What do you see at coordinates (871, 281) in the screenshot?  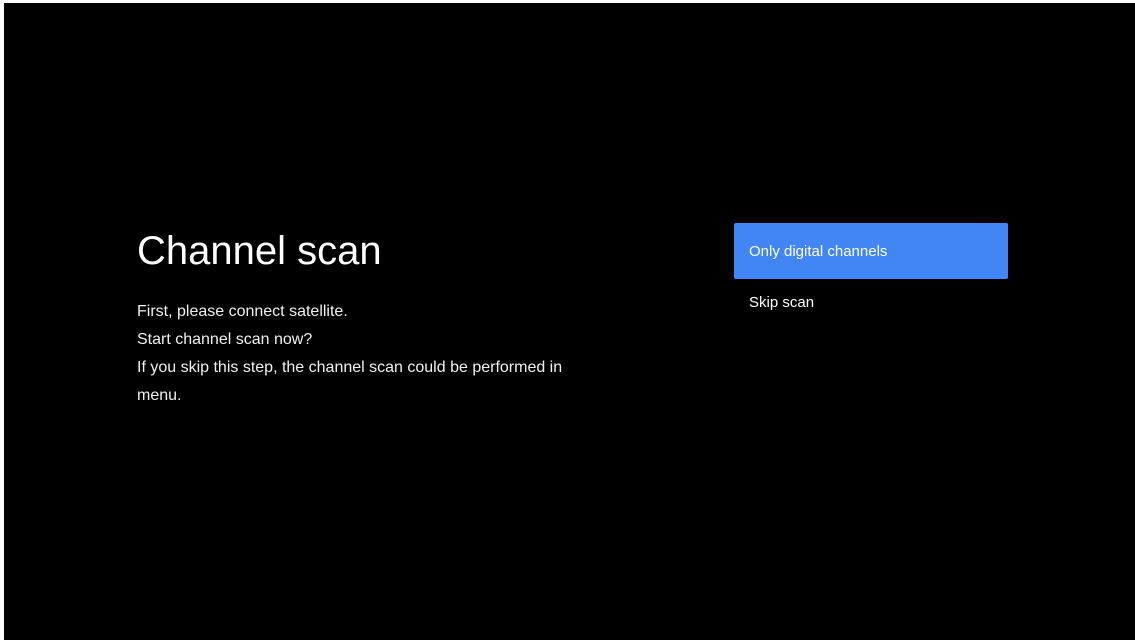 I see `scan-options-list: Only digital channels Skip scan` at bounding box center [871, 281].